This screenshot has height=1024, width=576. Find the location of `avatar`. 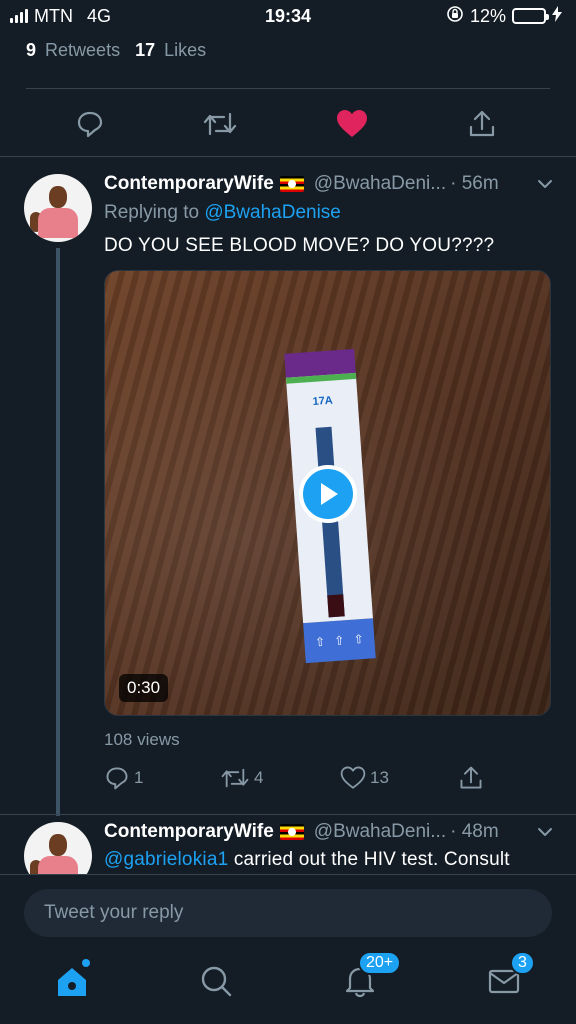

avatar is located at coordinates (58, 208).